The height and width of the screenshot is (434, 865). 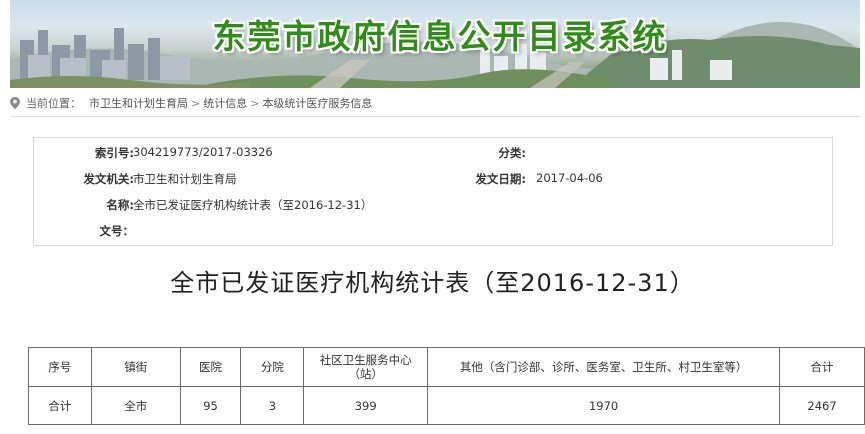 What do you see at coordinates (135, 405) in the screenshot?
I see `cell-town: 全市` at bounding box center [135, 405].